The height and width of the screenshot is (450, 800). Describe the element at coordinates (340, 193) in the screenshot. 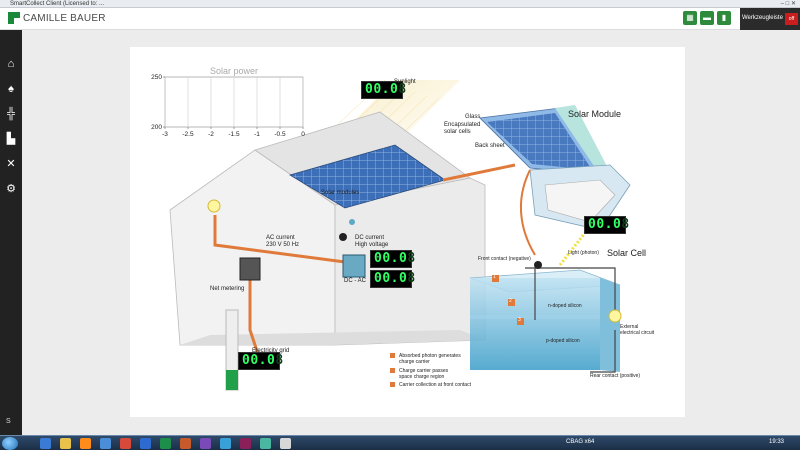

I see `label-solar-modules: Solar modules` at that location.